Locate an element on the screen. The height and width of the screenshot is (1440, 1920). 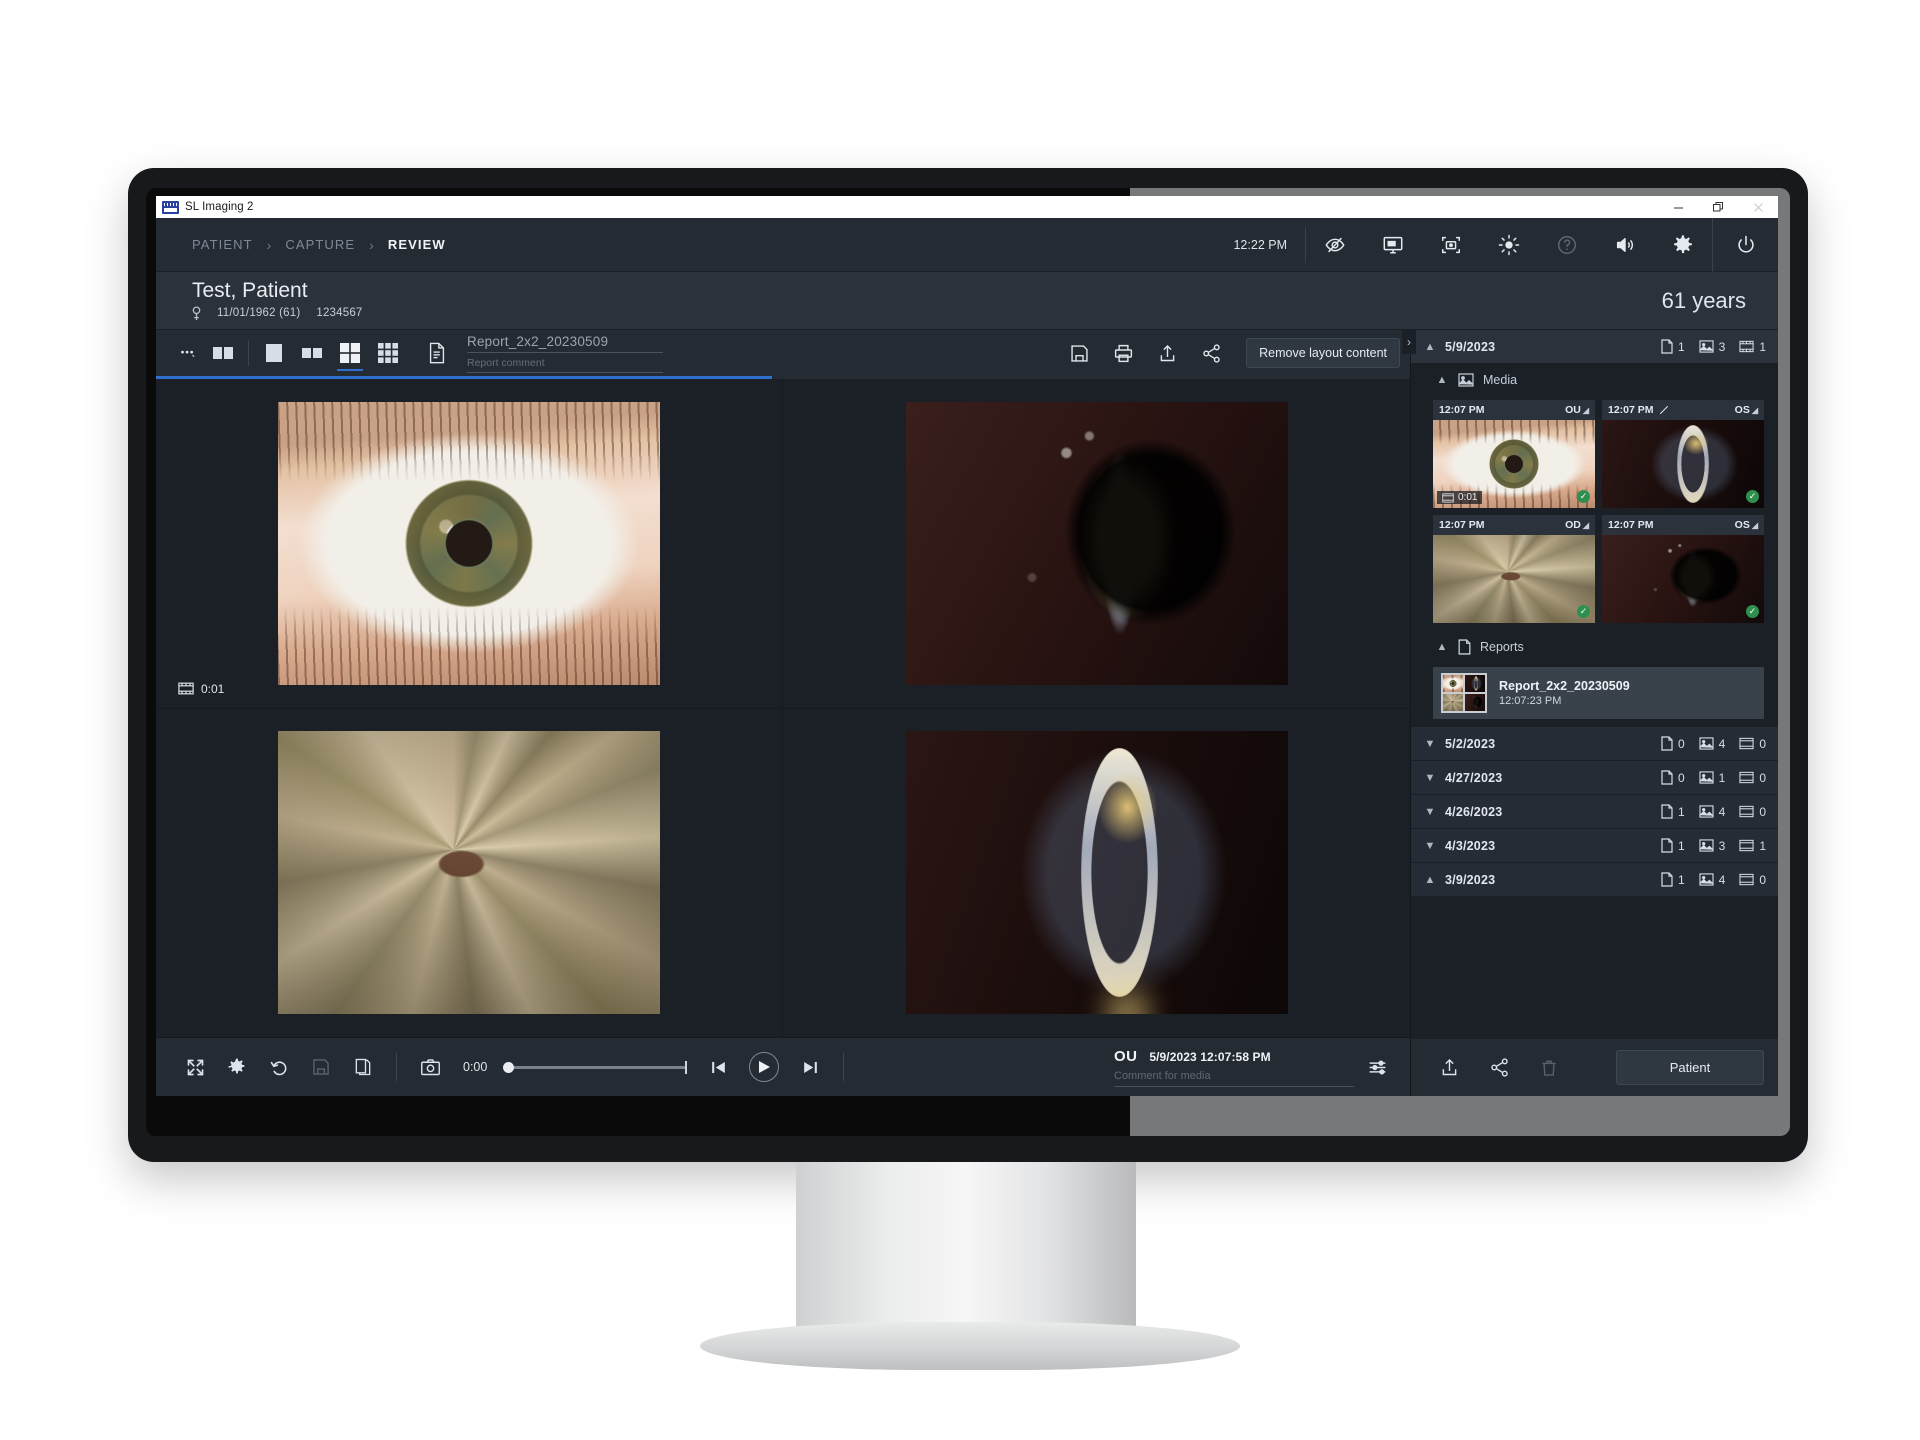
header-clock: 12:22 PM is located at coordinates (1260, 244).